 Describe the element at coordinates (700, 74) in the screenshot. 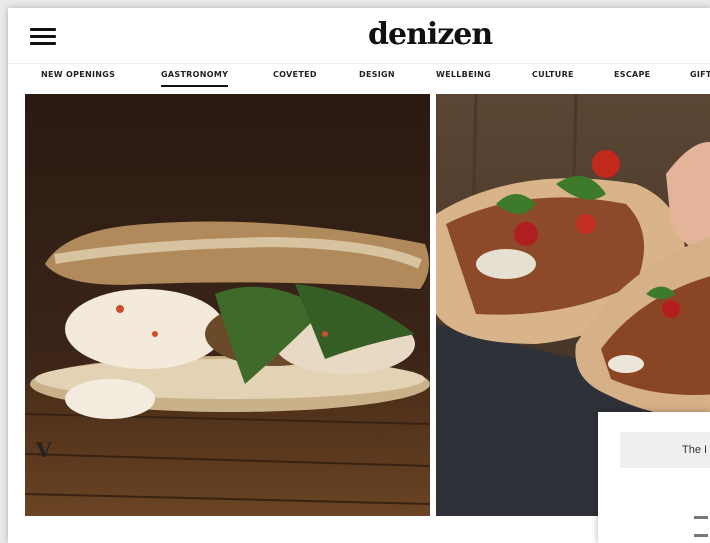

I see `nav-item-gift: GIFT` at that location.